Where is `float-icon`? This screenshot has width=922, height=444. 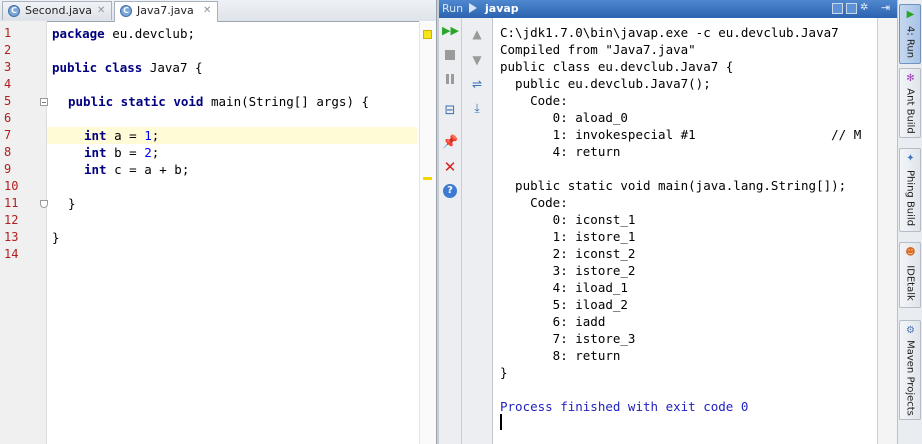
float-icon is located at coordinates (851, 8).